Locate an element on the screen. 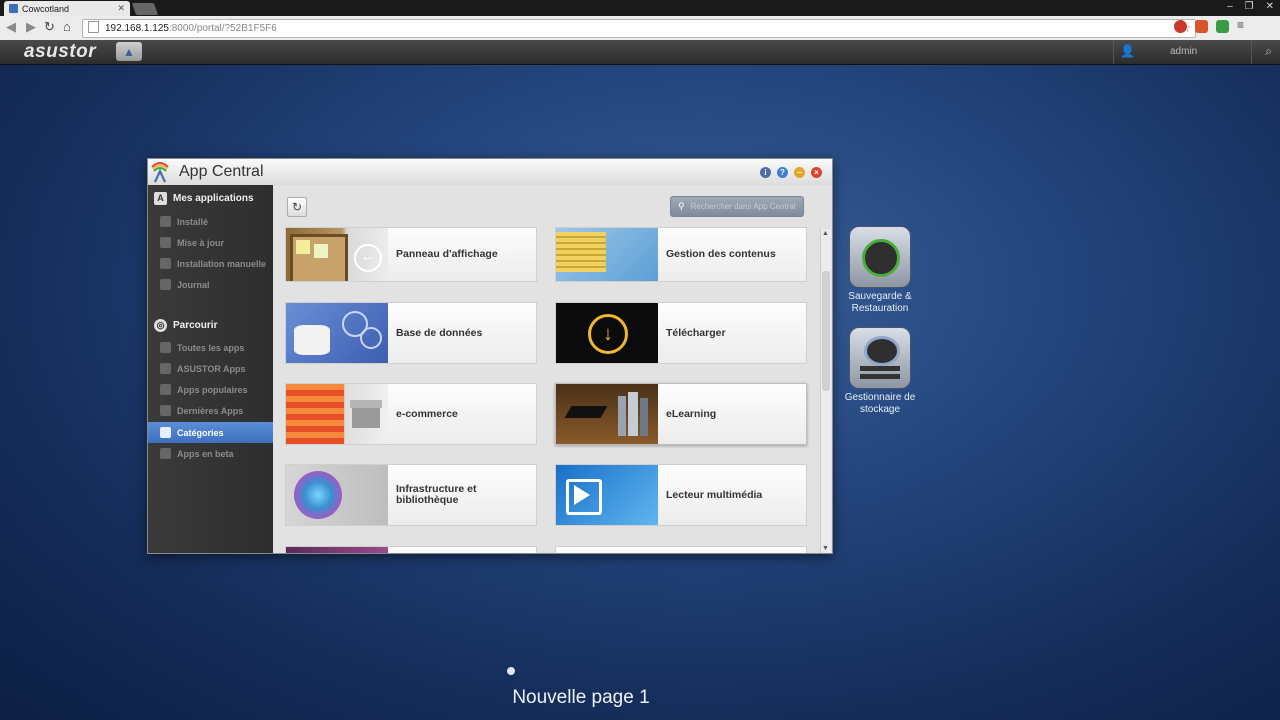  update-icon is located at coordinates (165, 242).